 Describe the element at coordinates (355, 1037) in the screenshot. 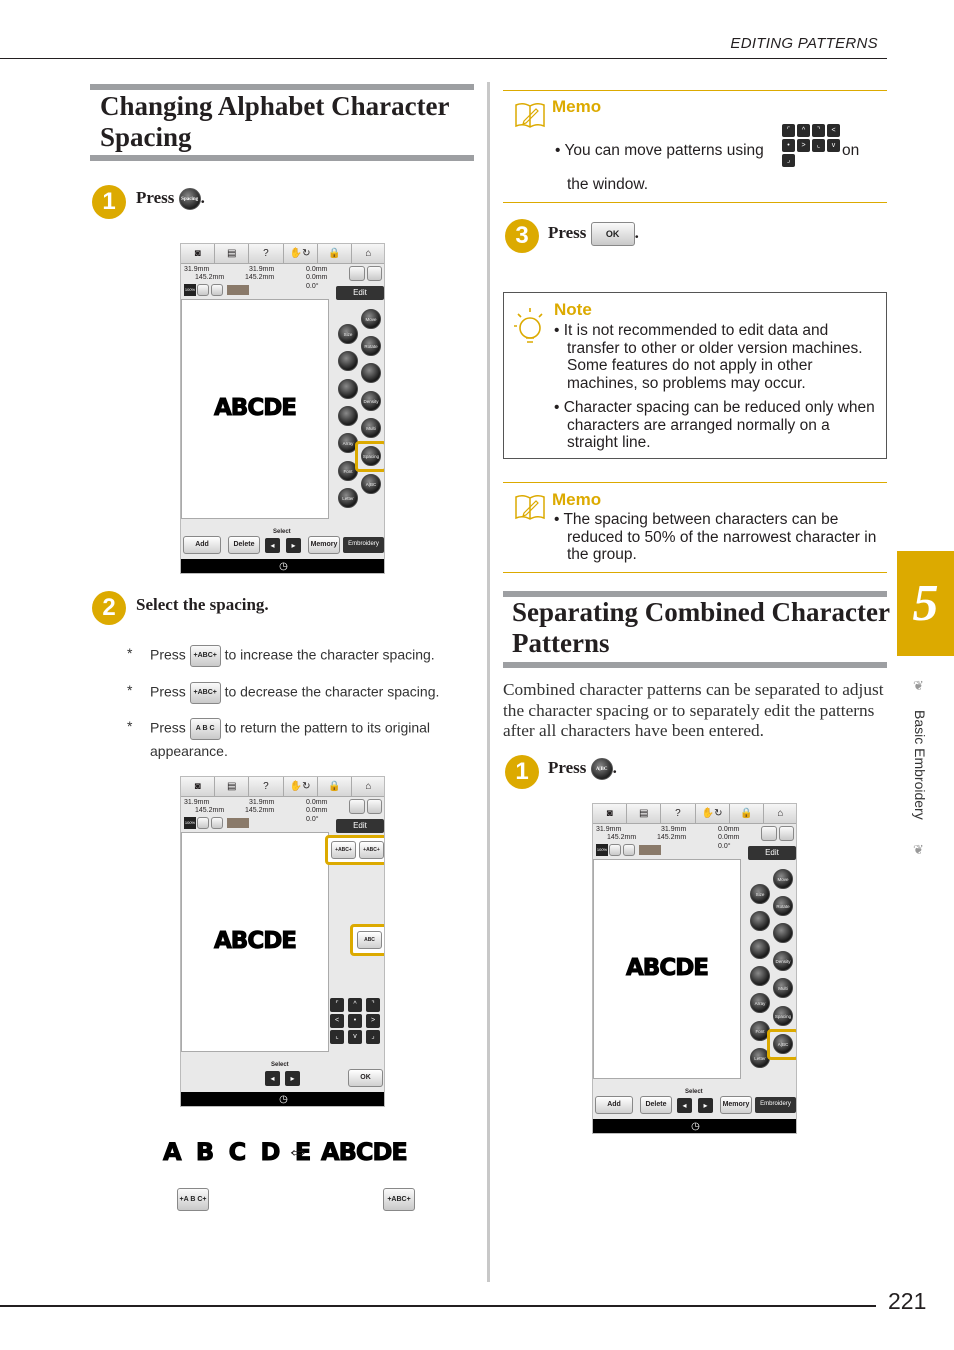

I see `arrow-key-button: v` at that location.